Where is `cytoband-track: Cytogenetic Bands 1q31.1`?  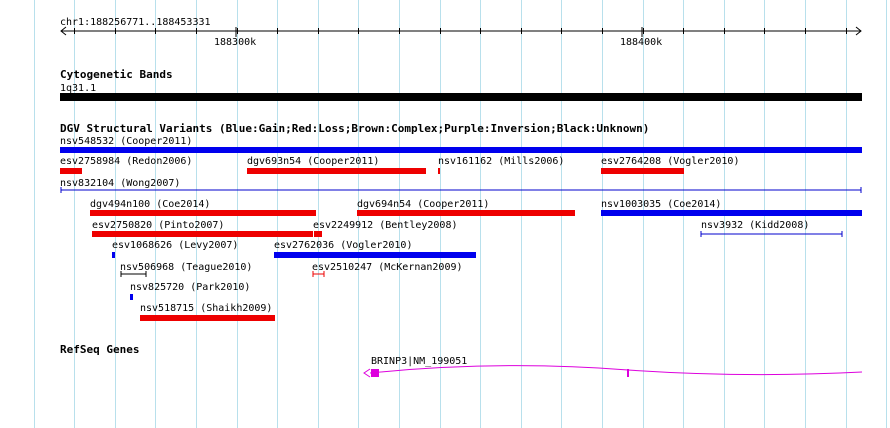
cytoband-track: Cytogenetic Bands 1q31.1 is located at coordinates (461, 84).